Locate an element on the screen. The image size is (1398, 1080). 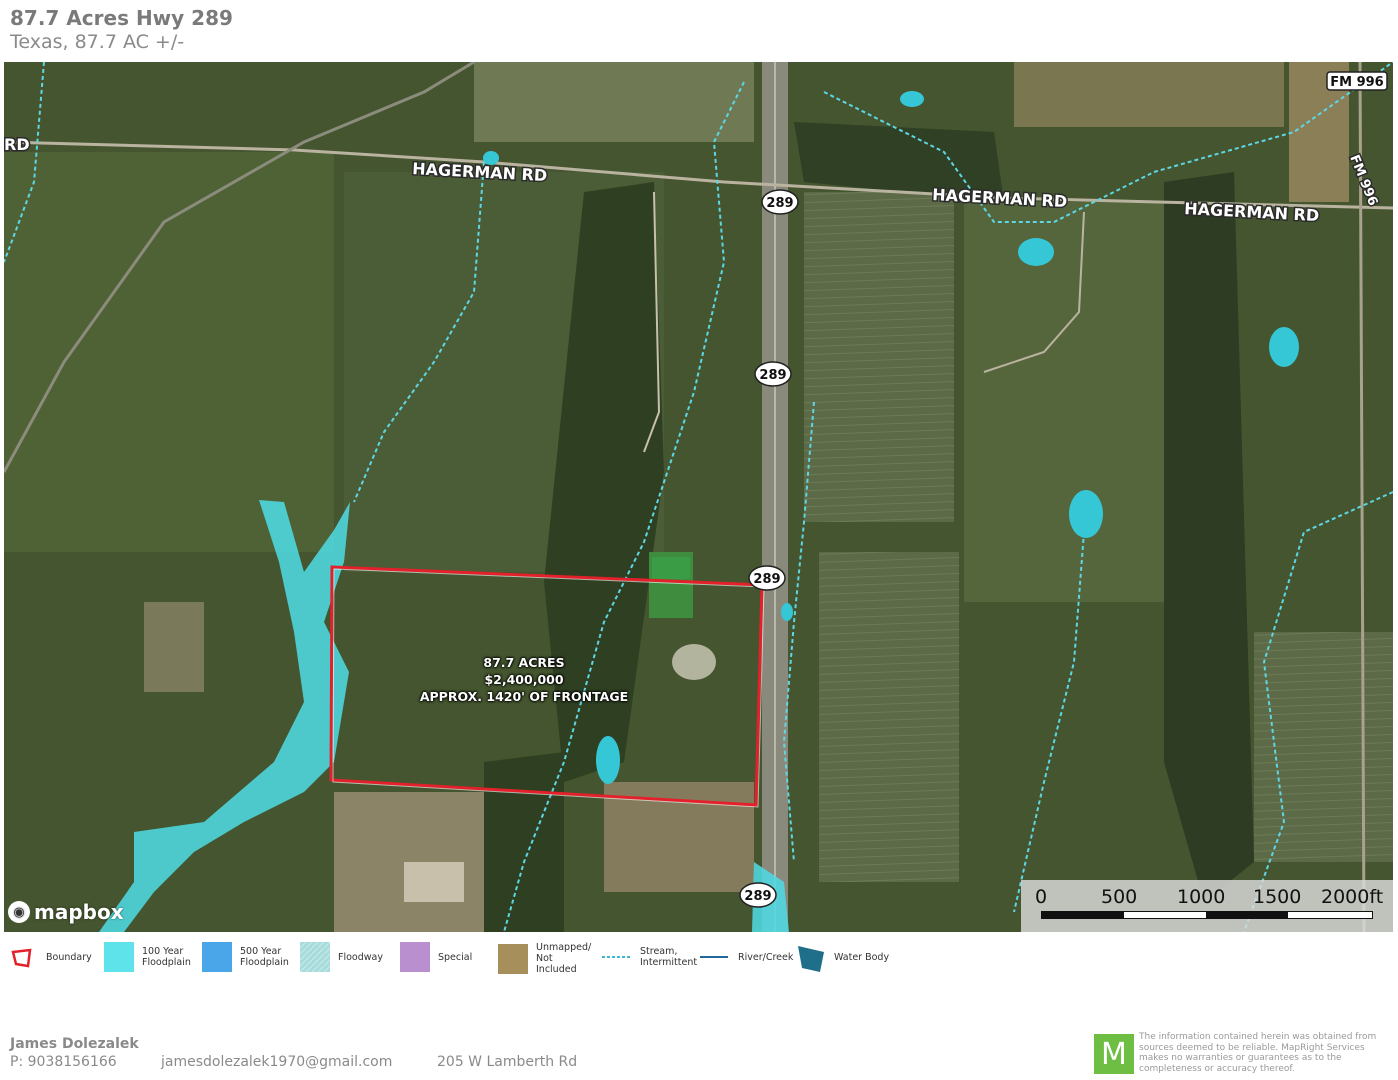
scale-label-0: 0 is located at coordinates (1041, 897).